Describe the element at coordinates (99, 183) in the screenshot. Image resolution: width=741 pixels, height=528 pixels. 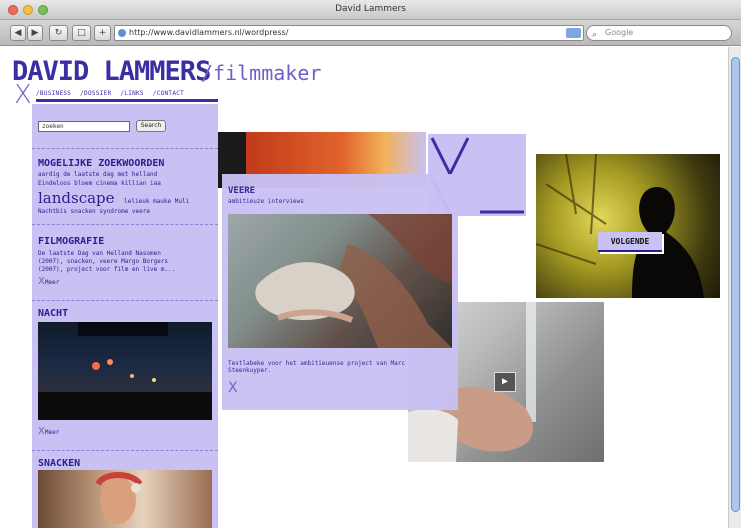
I see `tags-line-2: Eindeloos bloem cinema killian iaa` at that location.